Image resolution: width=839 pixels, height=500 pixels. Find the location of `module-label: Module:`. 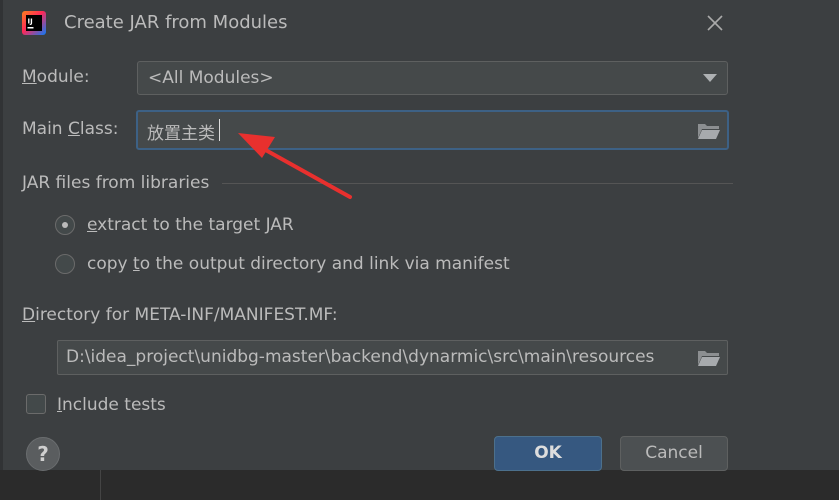

module-label: Module: is located at coordinates (56, 77).